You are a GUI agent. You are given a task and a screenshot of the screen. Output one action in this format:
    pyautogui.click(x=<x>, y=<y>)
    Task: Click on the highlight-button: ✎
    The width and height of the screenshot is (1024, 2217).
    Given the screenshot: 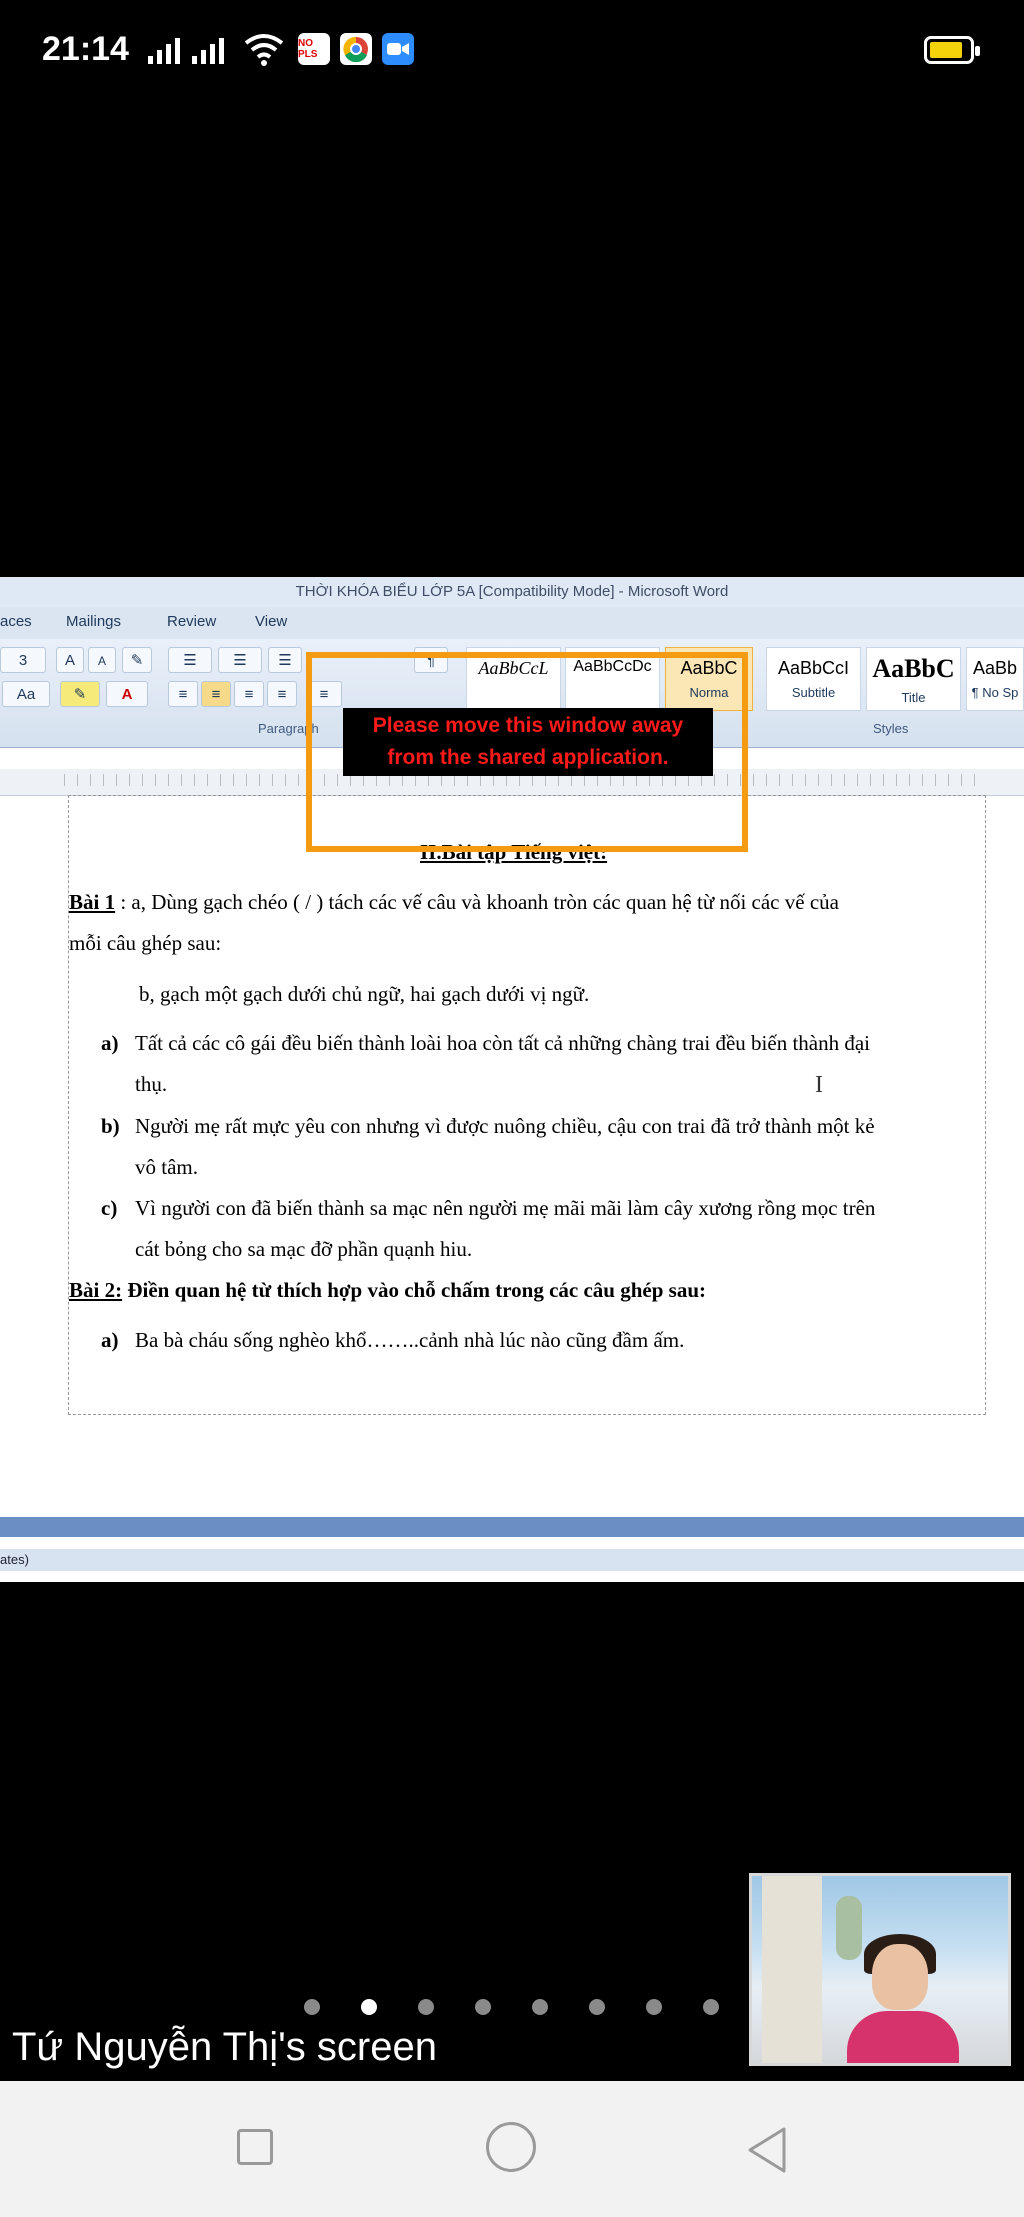 What is the action you would take?
    pyautogui.click(x=80, y=694)
    